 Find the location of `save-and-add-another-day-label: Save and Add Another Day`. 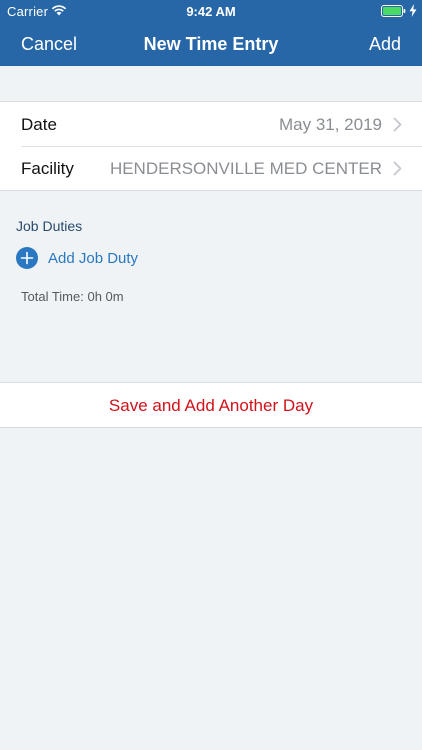

save-and-add-another-day-label: Save and Add Another Day is located at coordinates (211, 405).